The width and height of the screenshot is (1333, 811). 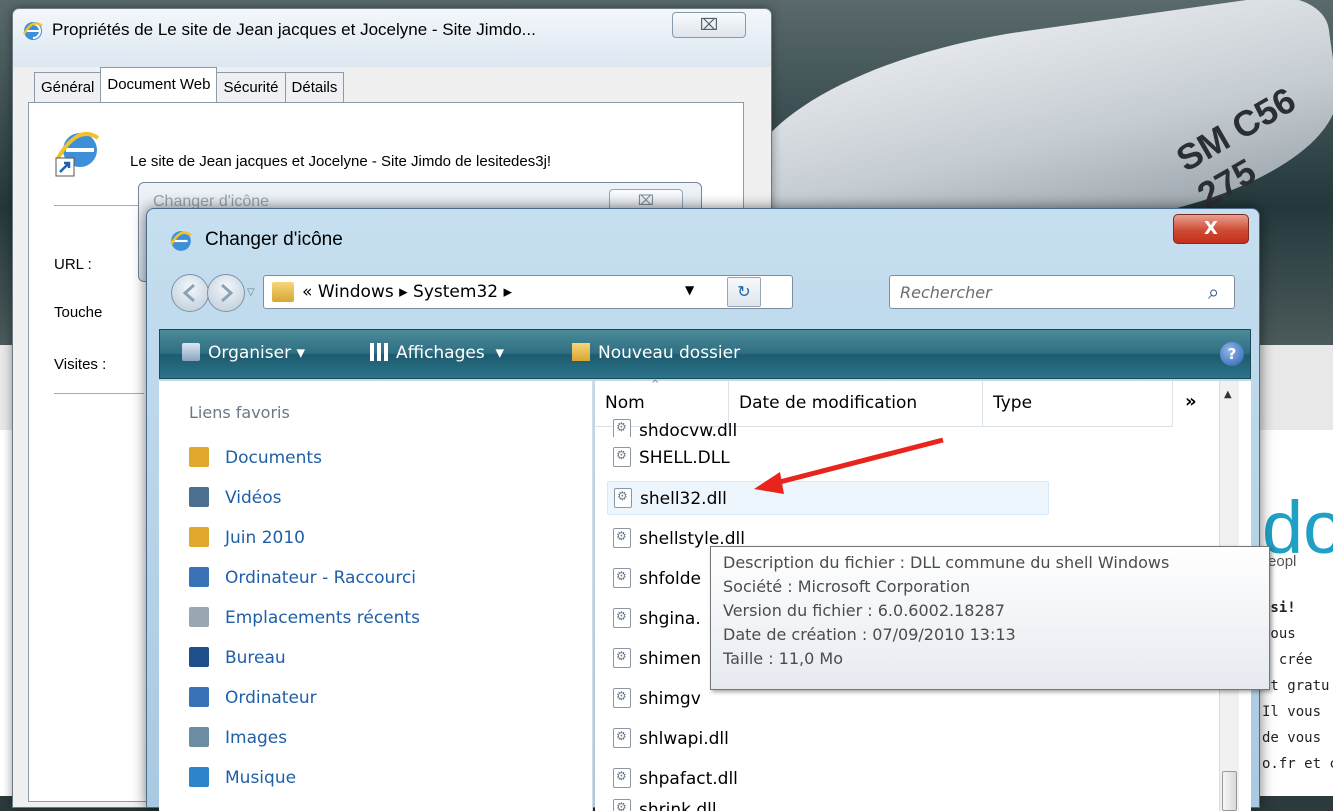 I want to click on dll-file-icon, so click(x=622, y=805).